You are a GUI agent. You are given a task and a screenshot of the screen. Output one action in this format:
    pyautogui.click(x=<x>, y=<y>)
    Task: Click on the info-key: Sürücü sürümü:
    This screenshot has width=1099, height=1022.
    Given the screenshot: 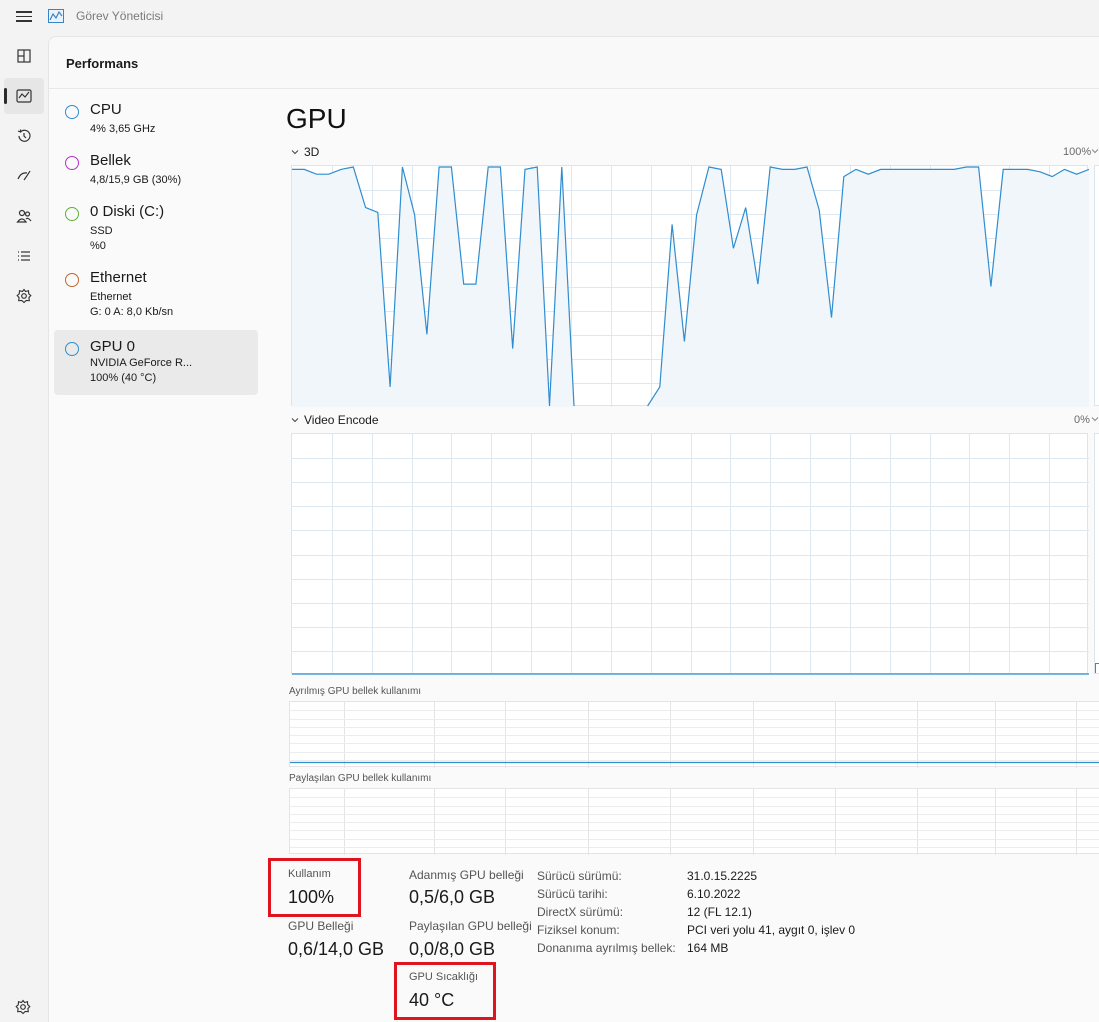 What is the action you would take?
    pyautogui.click(x=579, y=876)
    